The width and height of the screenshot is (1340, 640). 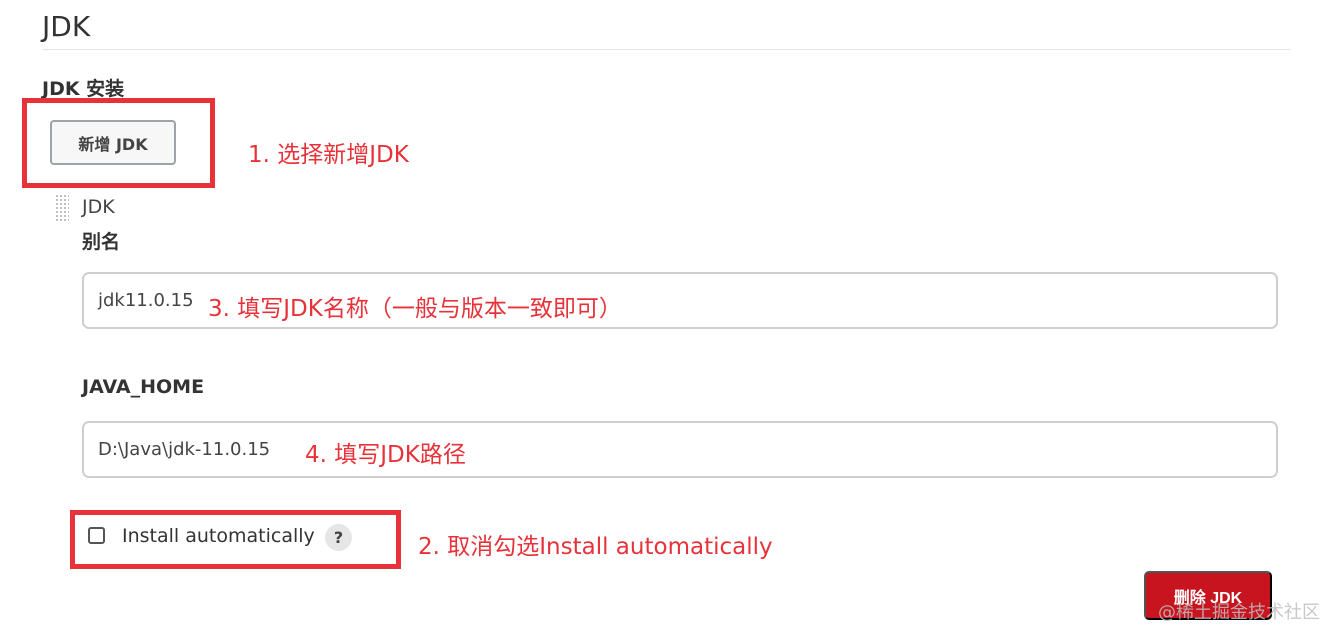 What do you see at coordinates (328, 155) in the screenshot?
I see `annotation-step-1: 1. 选择新增JDK` at bounding box center [328, 155].